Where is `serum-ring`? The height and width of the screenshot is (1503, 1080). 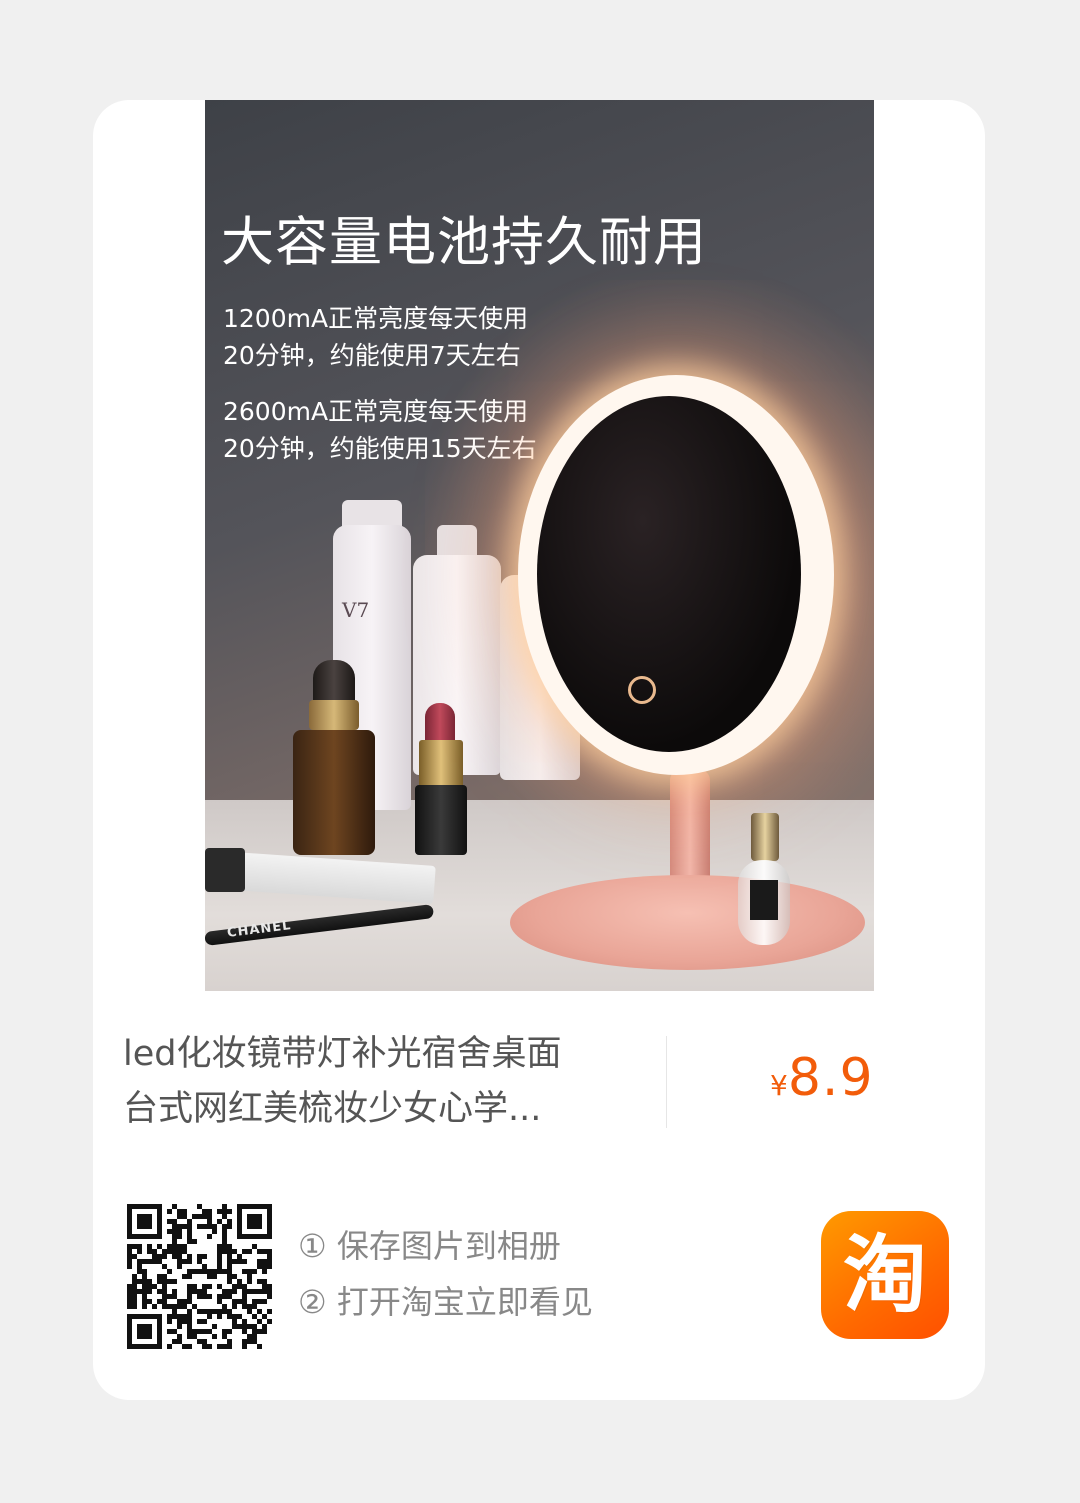 serum-ring is located at coordinates (334, 715).